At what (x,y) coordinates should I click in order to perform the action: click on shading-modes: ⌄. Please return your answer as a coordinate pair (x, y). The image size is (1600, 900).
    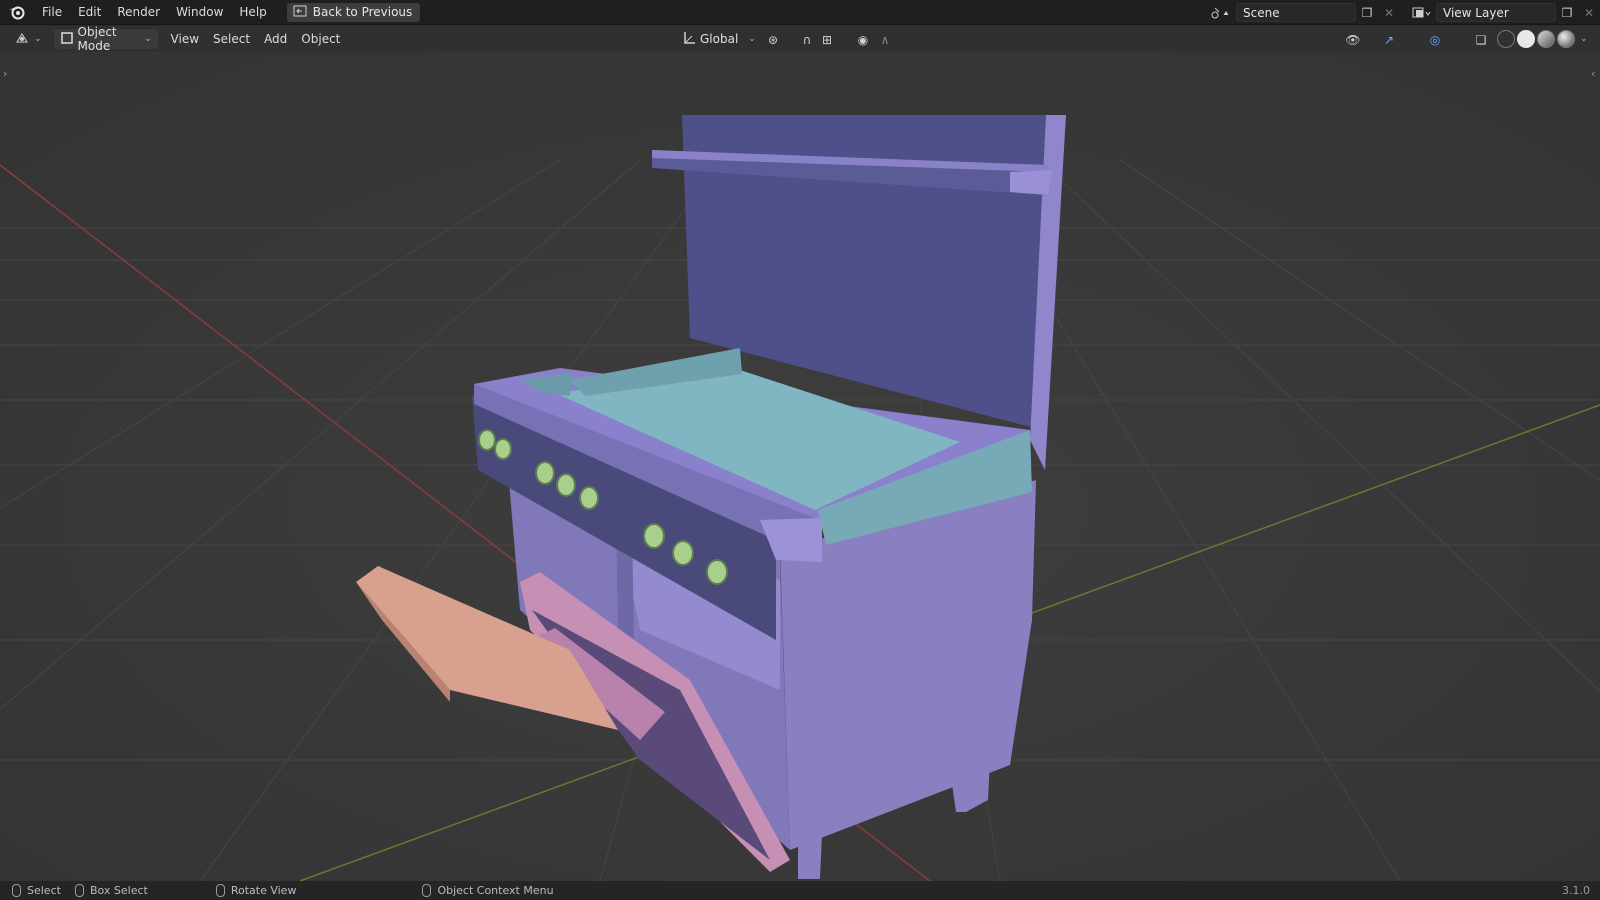
    Looking at the image, I should click on (1542, 39).